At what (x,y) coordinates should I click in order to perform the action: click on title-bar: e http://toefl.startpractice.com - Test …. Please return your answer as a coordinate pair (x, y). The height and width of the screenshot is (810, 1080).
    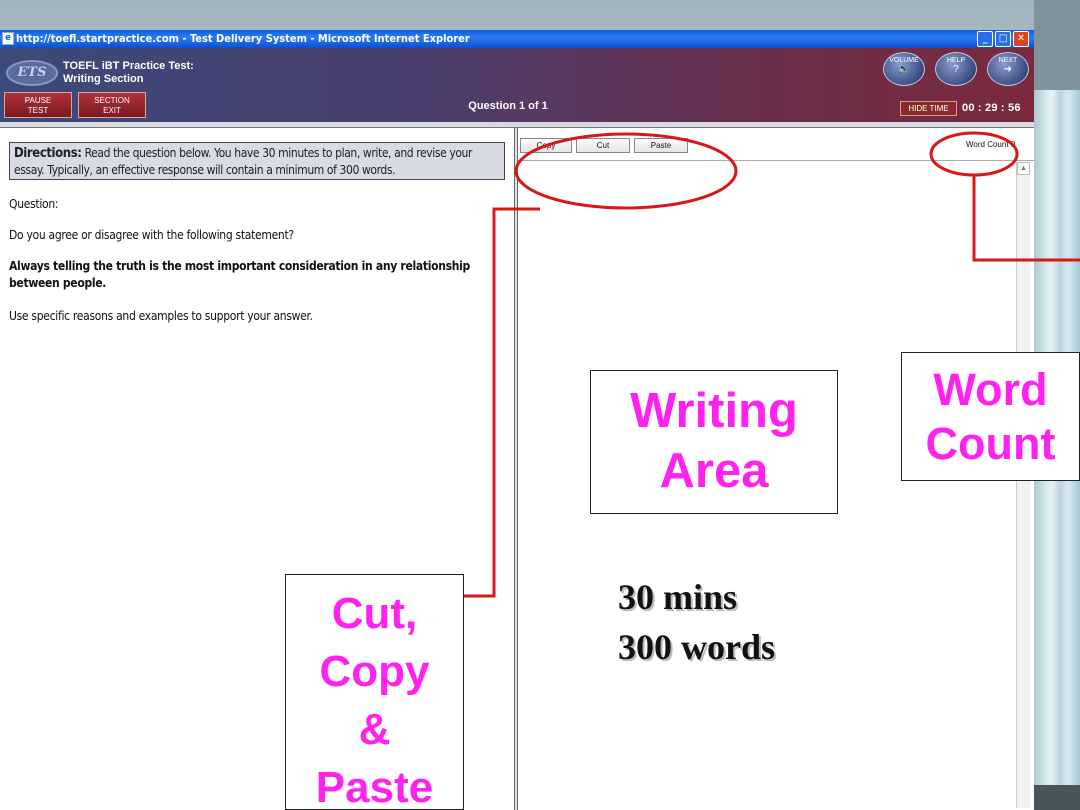
    Looking at the image, I should click on (517, 39).